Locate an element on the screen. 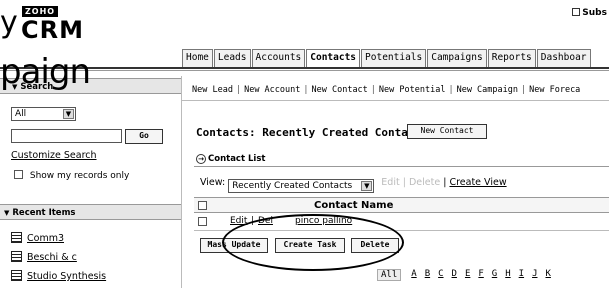 This screenshot has height=288, width=609. subscribe-label: Subs is located at coordinates (594, 13).